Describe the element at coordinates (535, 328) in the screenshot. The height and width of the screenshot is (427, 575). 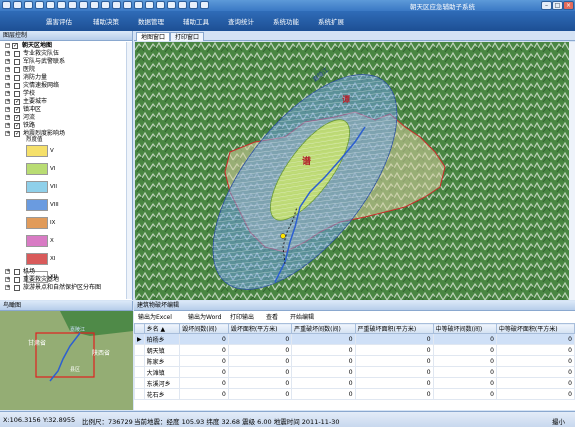
I see `column-header: 中等破坏面积(平方米)` at that location.